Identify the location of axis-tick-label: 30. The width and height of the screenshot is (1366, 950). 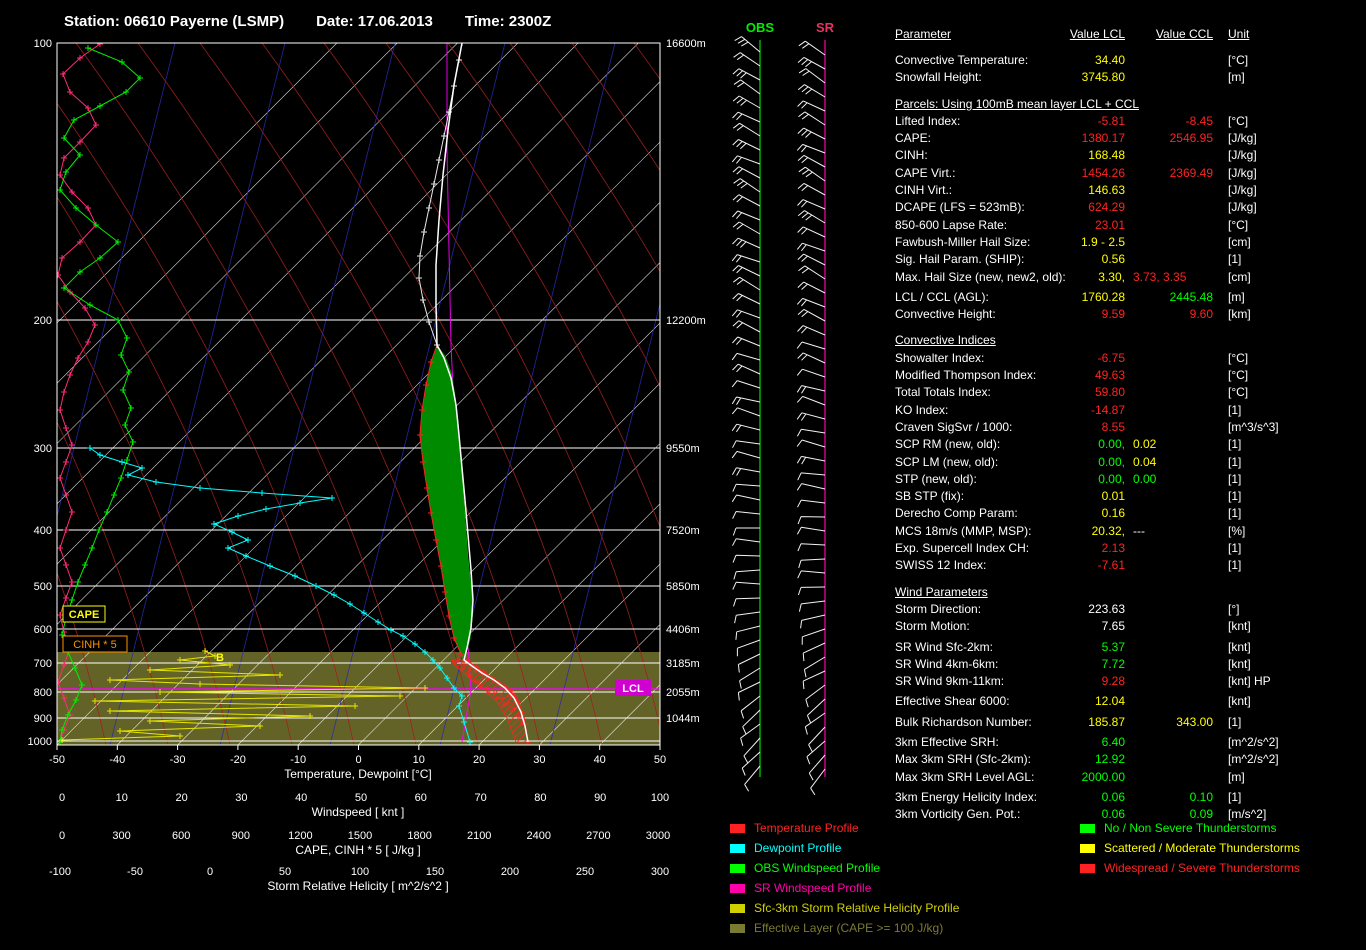
(539, 760).